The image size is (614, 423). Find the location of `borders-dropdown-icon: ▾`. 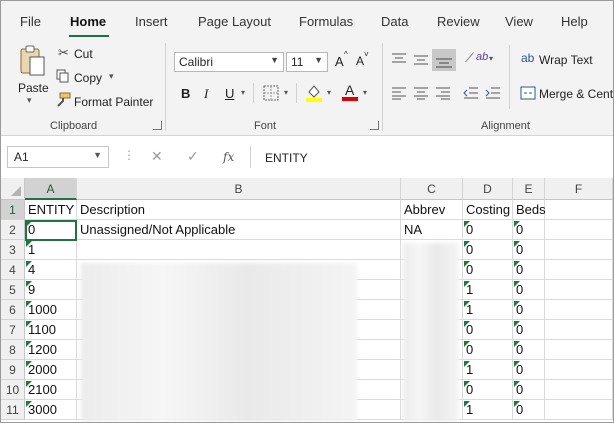

borders-dropdown-icon: ▾ is located at coordinates (286, 92).